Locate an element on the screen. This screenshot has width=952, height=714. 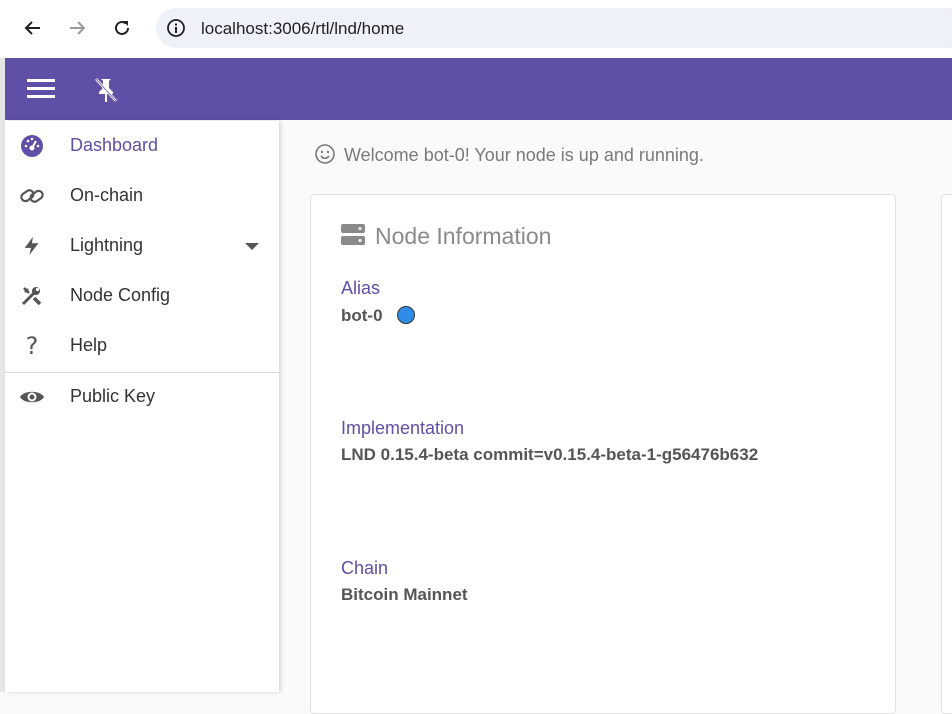
question-icon: ? is located at coordinates (32, 346).